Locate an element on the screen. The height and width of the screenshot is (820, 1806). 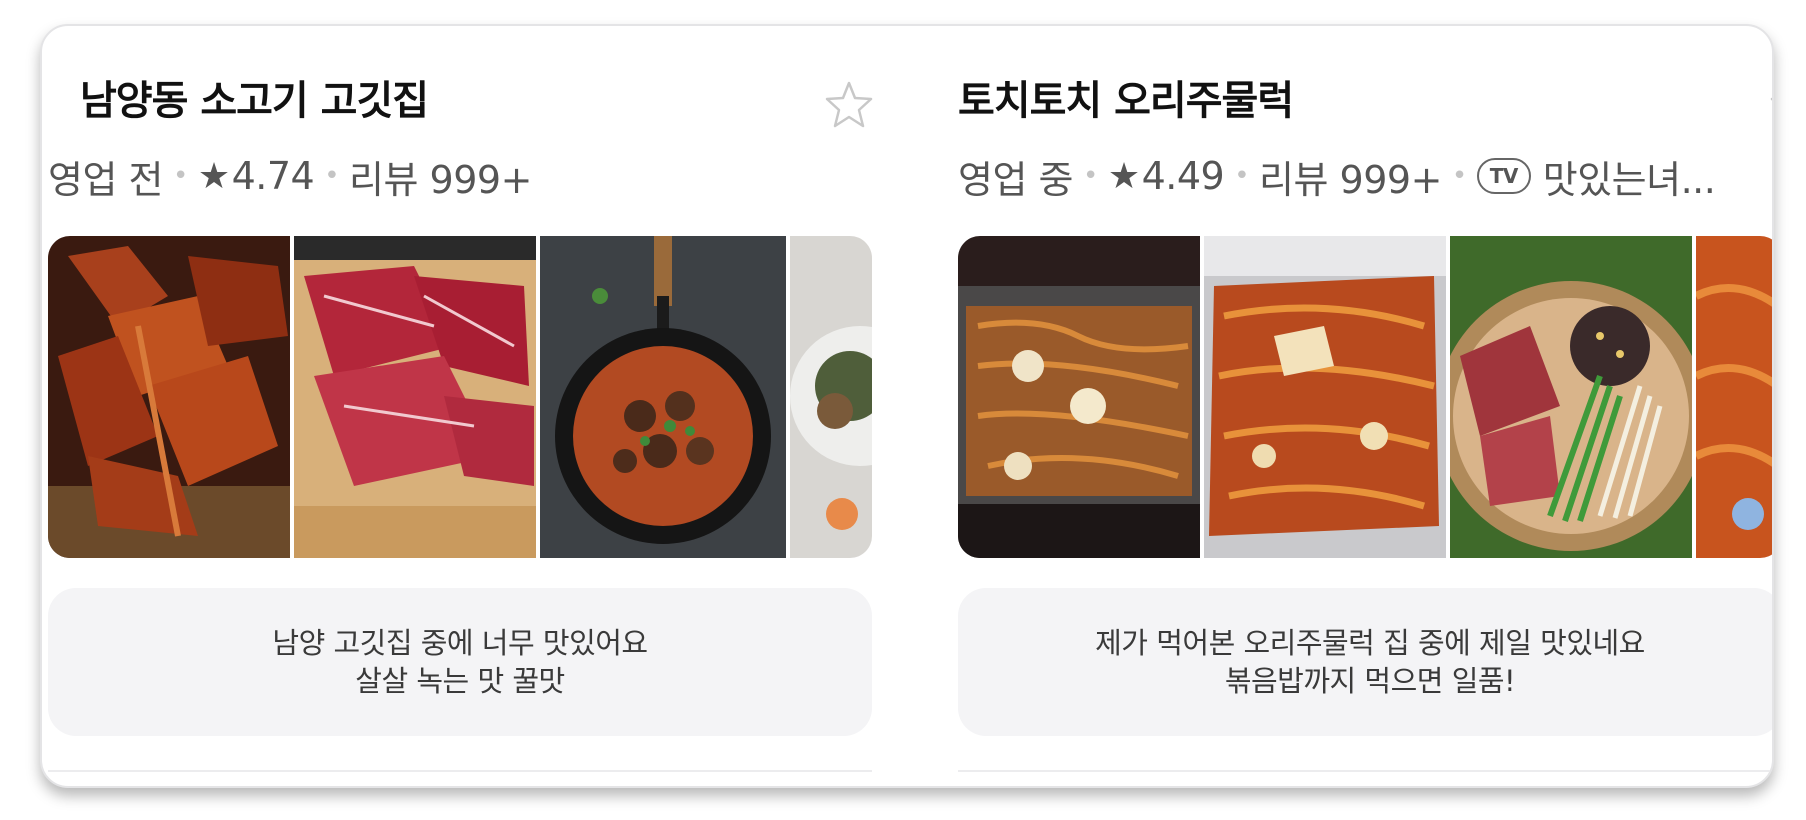
restaurant-name: 토치토치 오리주물럭 is located at coordinates (1126, 97).